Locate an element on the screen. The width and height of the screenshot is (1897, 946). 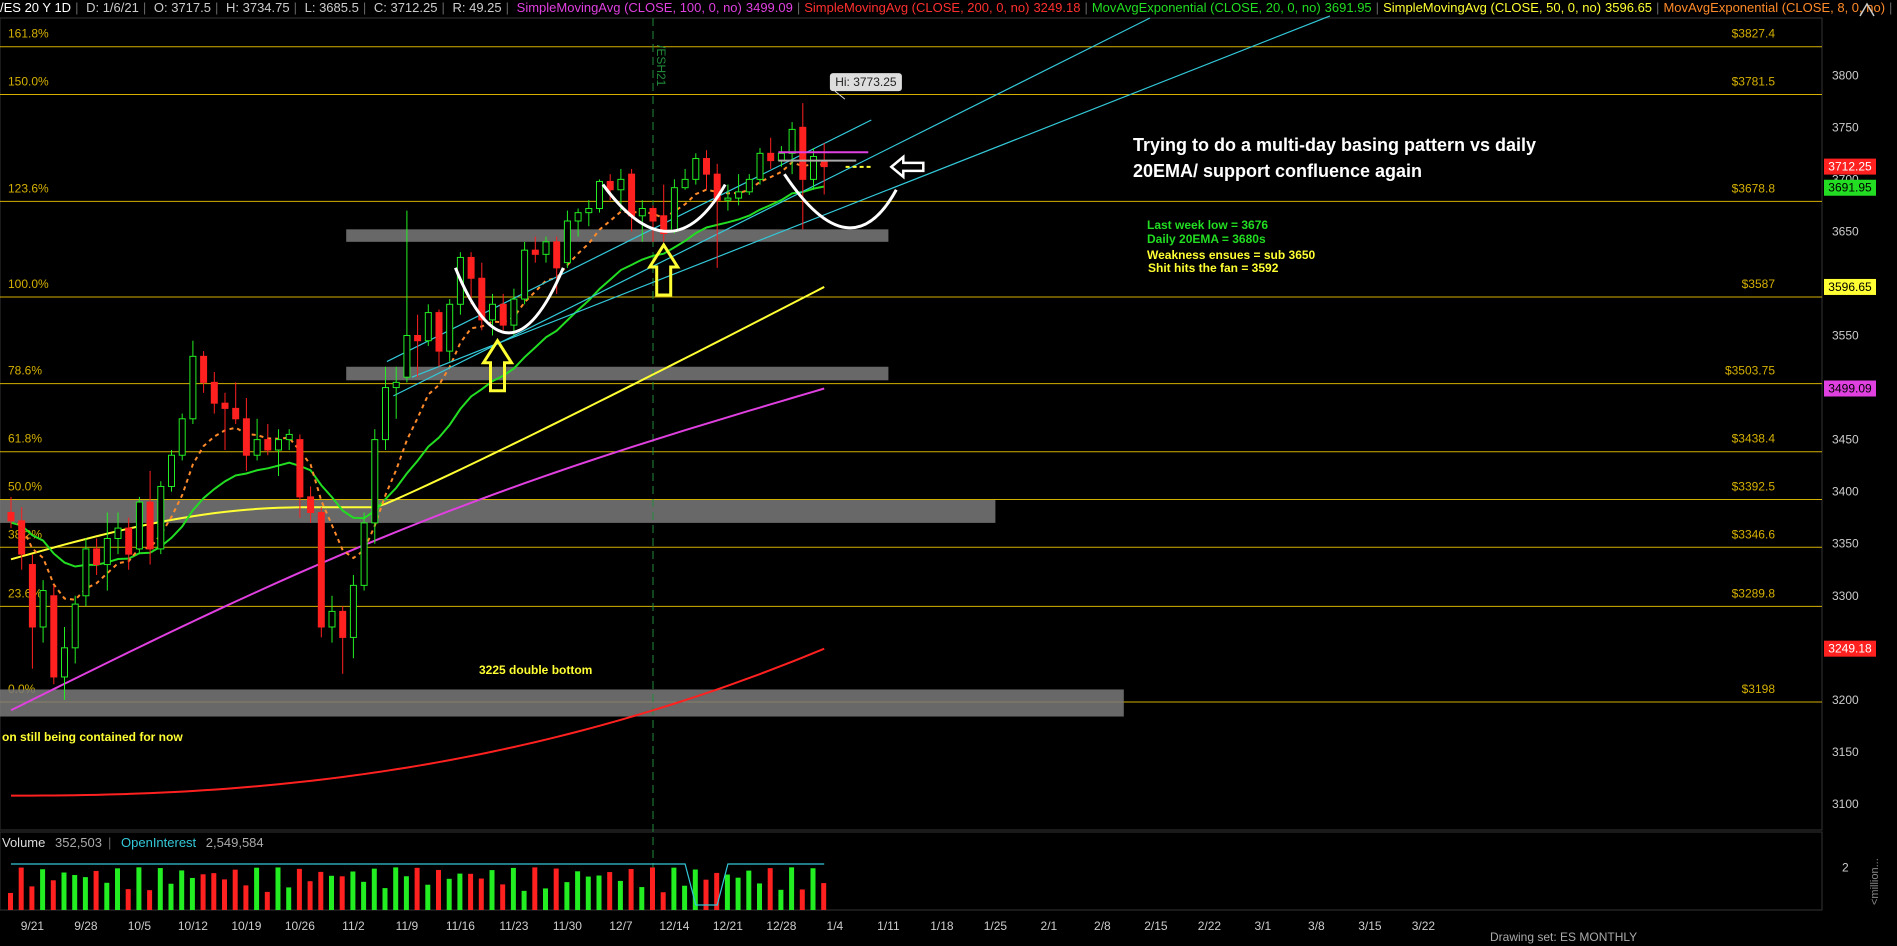
x-tick-label: 9/28 is located at coordinates (86, 926).